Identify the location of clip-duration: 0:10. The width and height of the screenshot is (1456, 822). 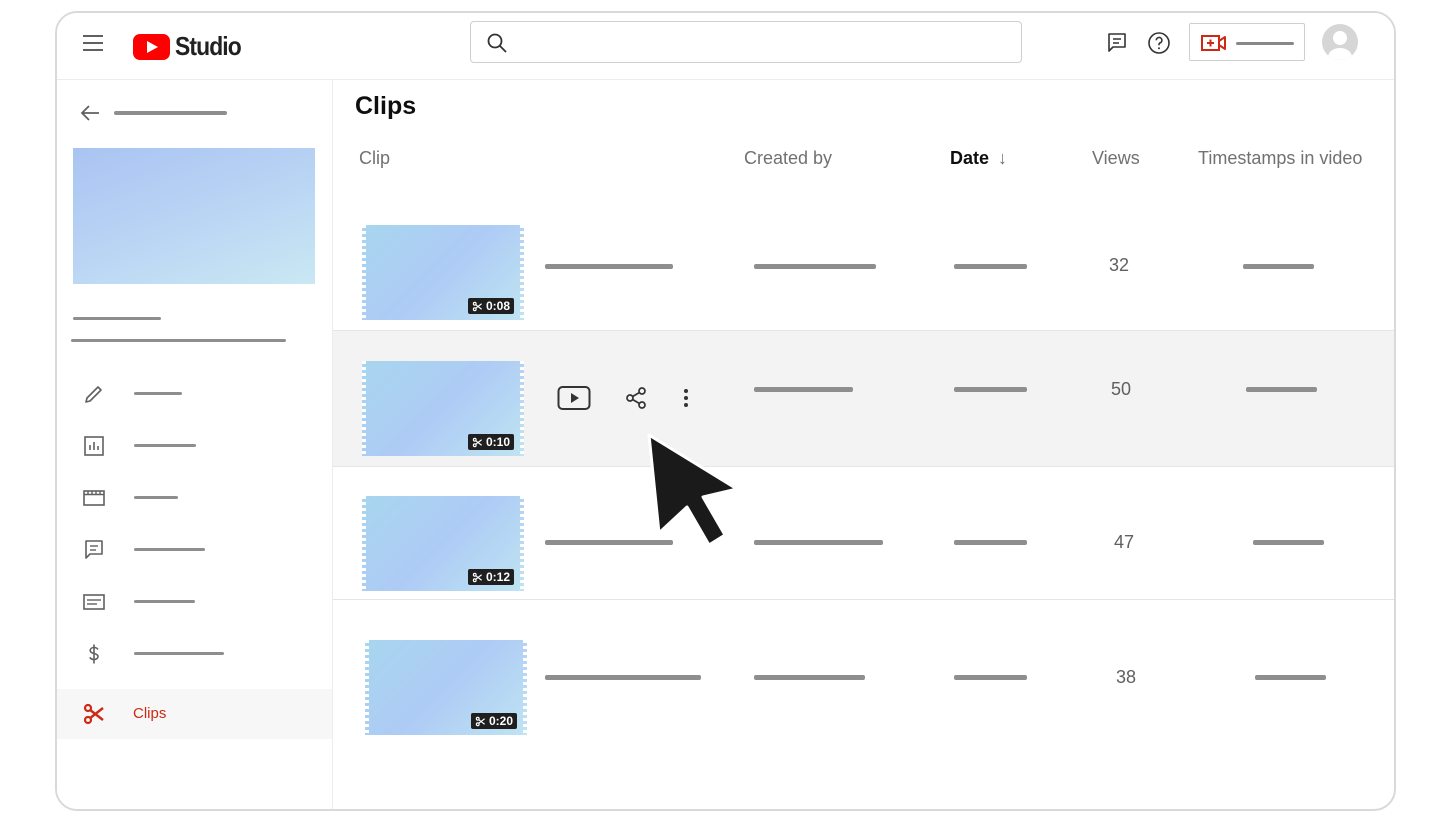
(497, 442).